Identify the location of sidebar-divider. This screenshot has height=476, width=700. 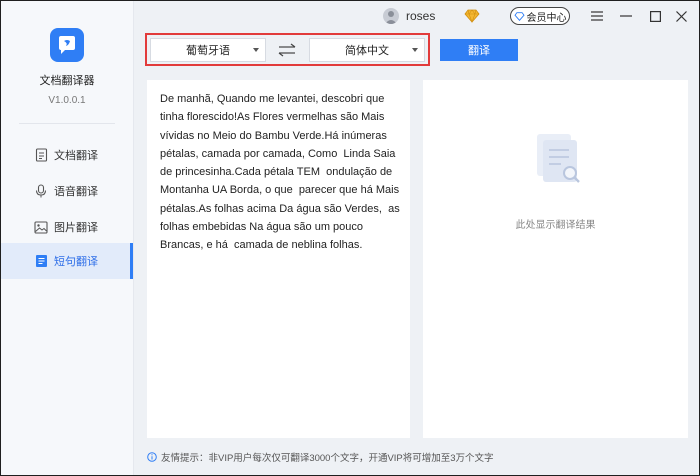
(67, 123).